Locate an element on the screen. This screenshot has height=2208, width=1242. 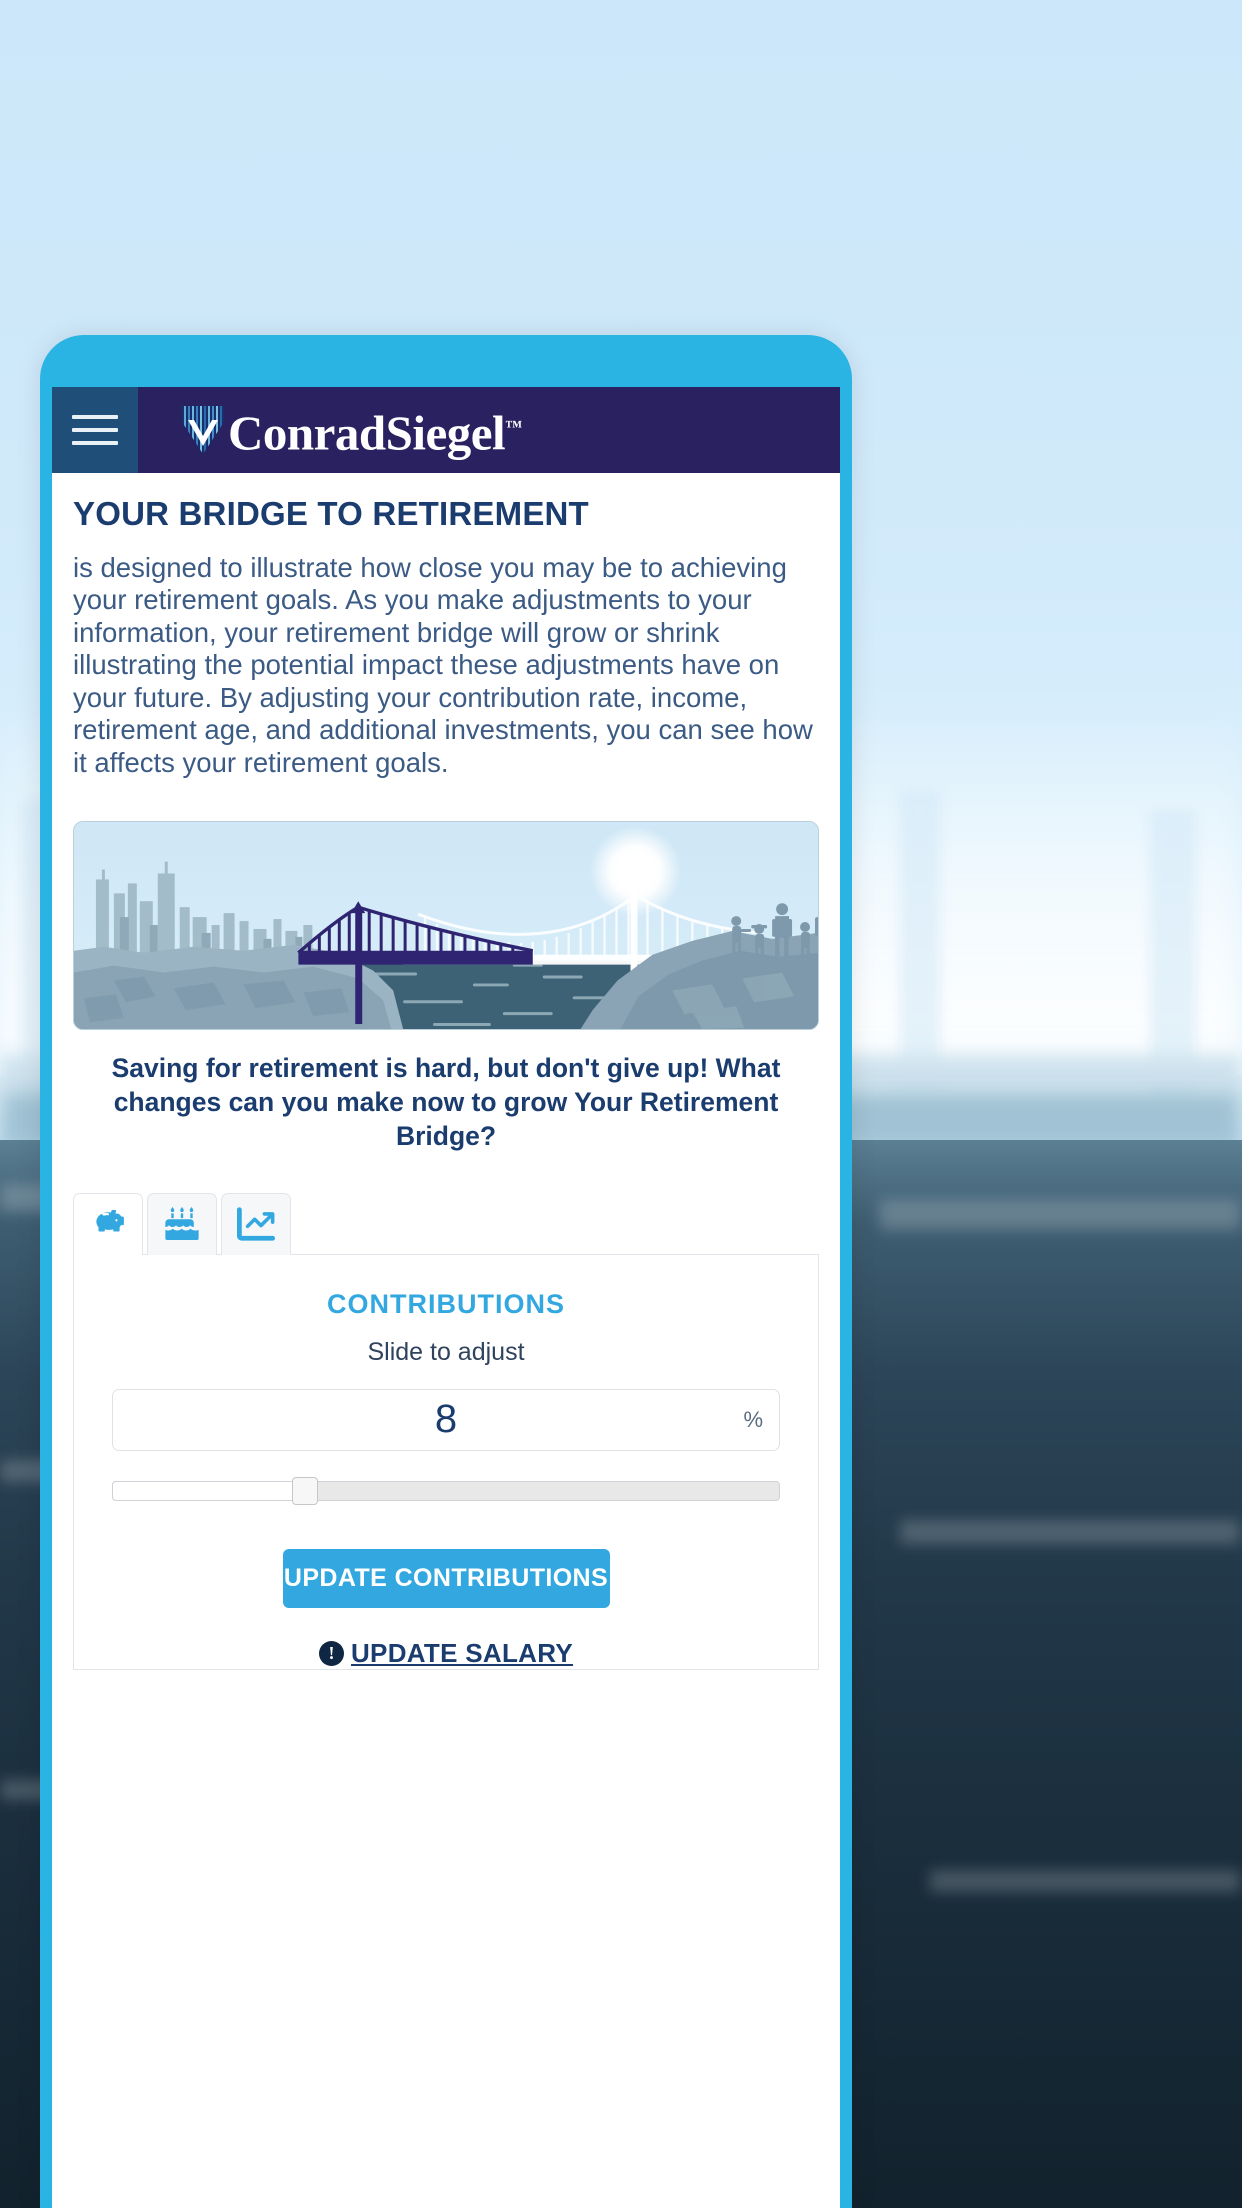
hamburger-menu-icon is located at coordinates (95, 430).